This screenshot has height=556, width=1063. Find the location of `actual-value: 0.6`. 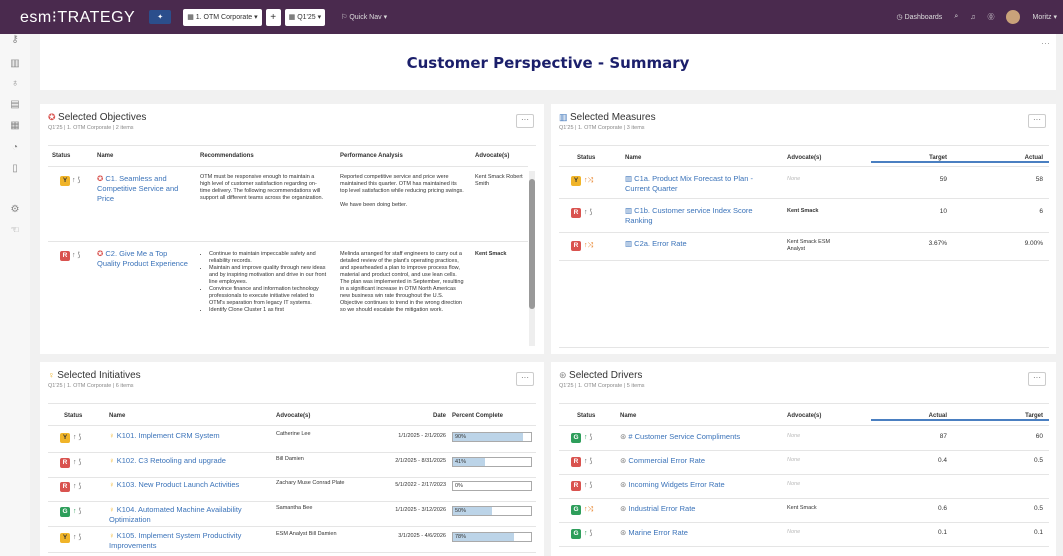

actual-value: 0.6 is located at coordinates (942, 508).